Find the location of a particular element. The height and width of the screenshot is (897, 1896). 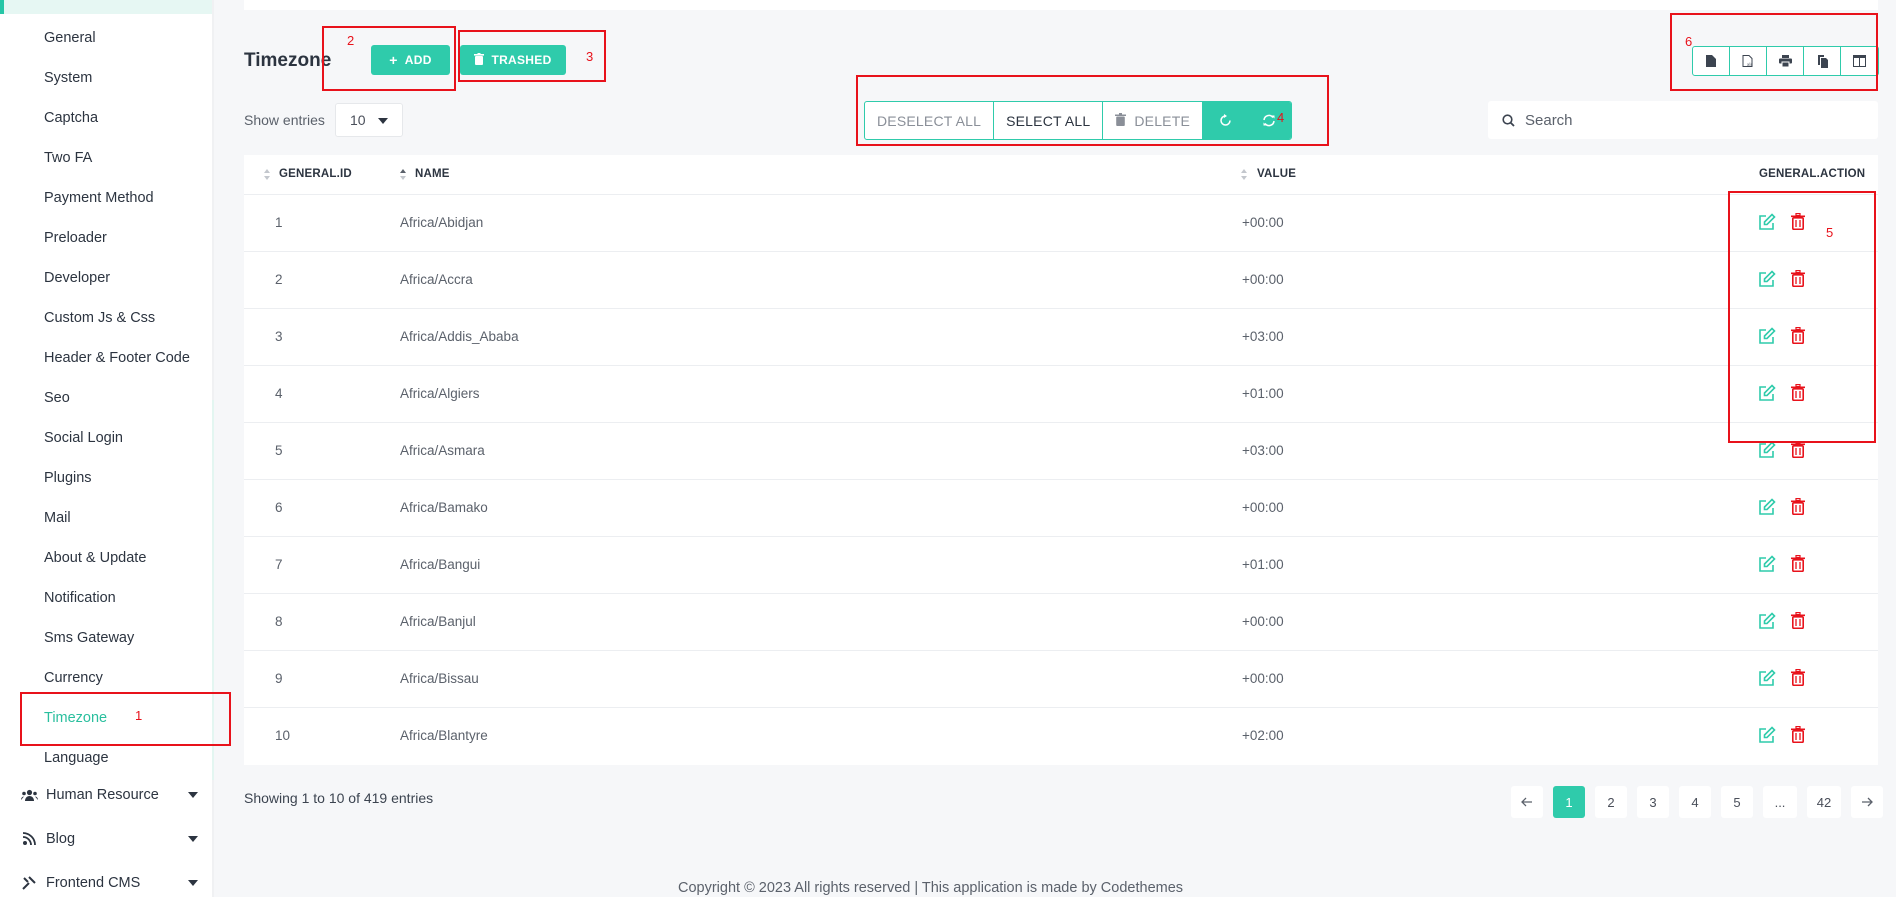

pagination: 1 2 3 4 5... 42 is located at coordinates (1697, 802).